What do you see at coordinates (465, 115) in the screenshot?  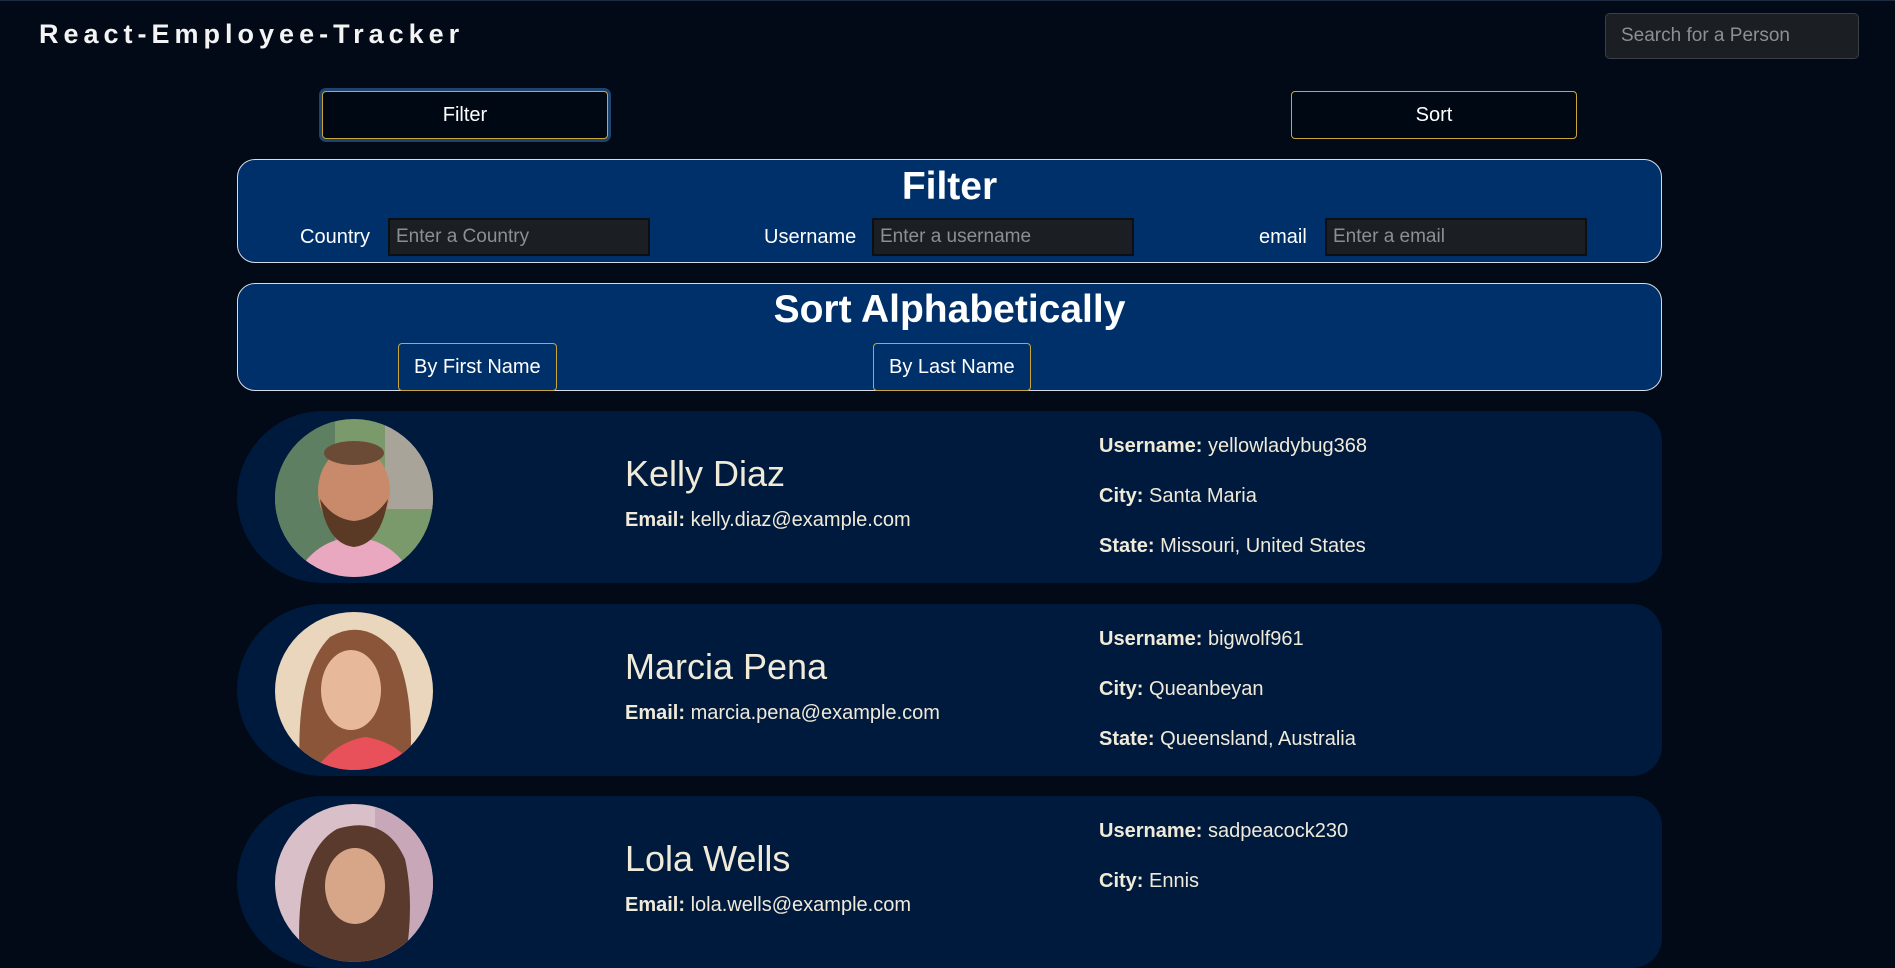 I see `filter-toggle-button: Filter` at bounding box center [465, 115].